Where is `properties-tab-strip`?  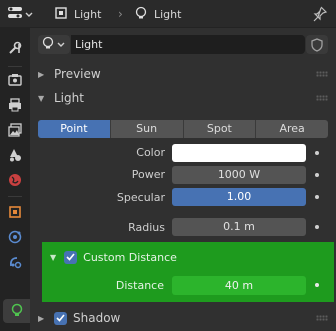
properties-tab-strip is located at coordinates (15, 179).